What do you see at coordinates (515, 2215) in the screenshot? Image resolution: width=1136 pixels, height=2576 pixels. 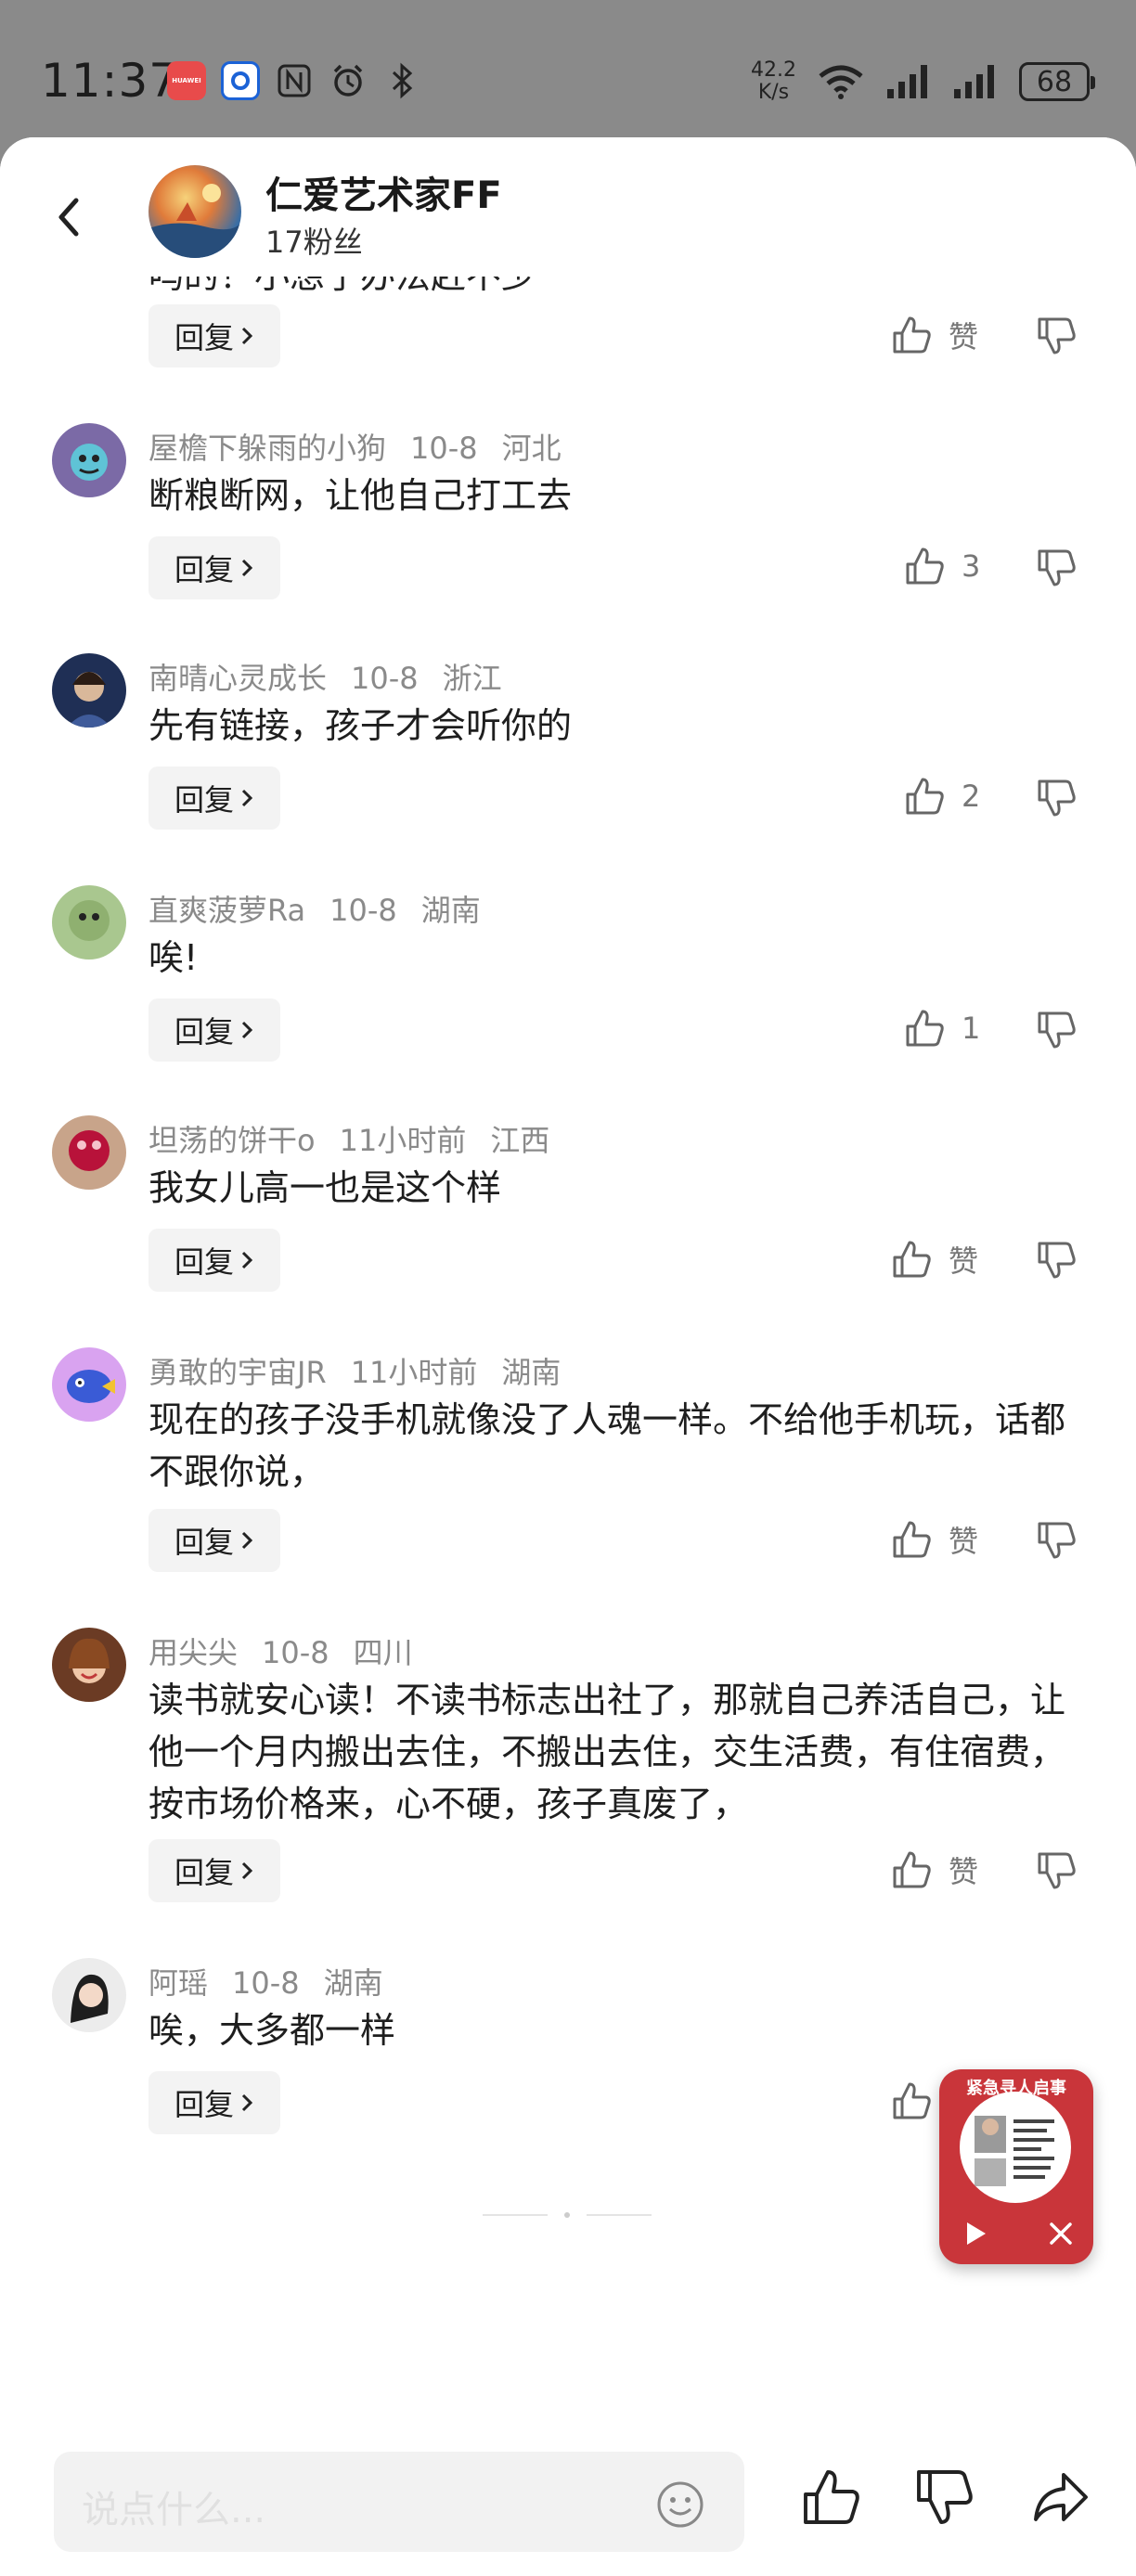 I see `loading-indicator` at bounding box center [515, 2215].